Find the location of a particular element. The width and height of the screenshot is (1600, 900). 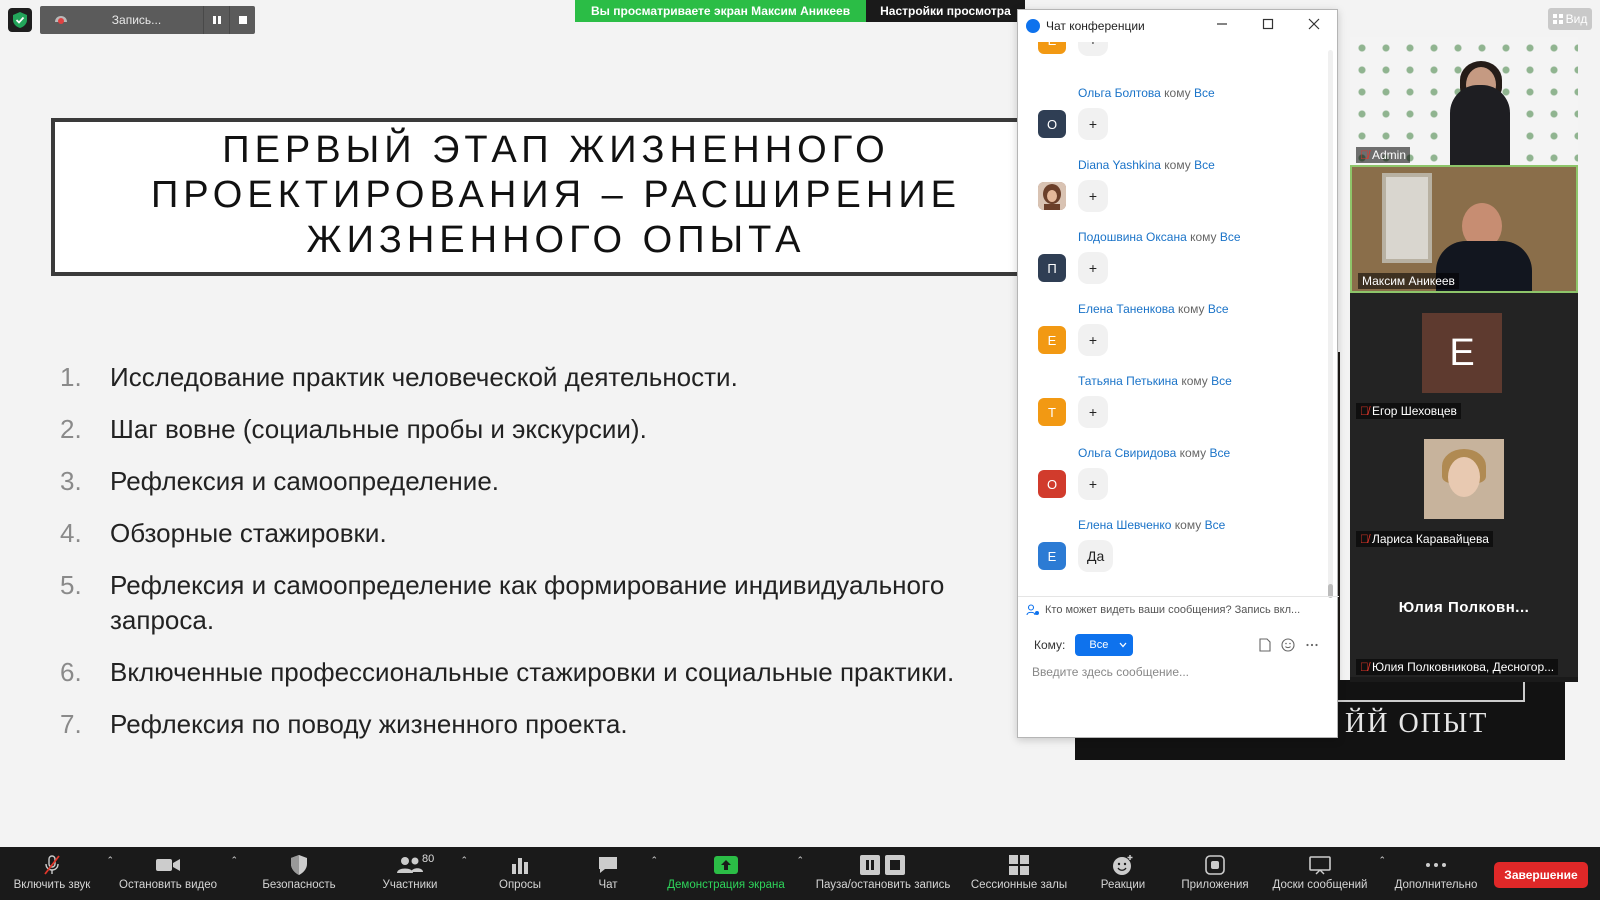

emoji-button is located at coordinates (1288, 646).